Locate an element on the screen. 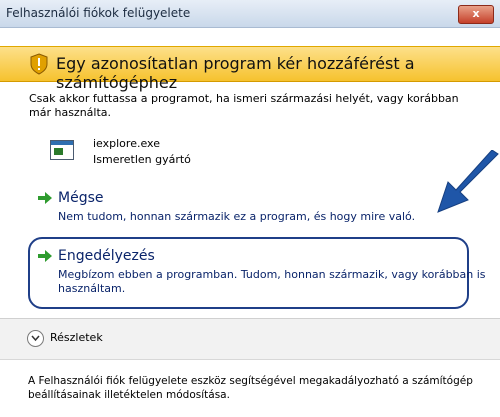 The height and width of the screenshot is (417, 500). close-icon: x is located at coordinates (476, 13).